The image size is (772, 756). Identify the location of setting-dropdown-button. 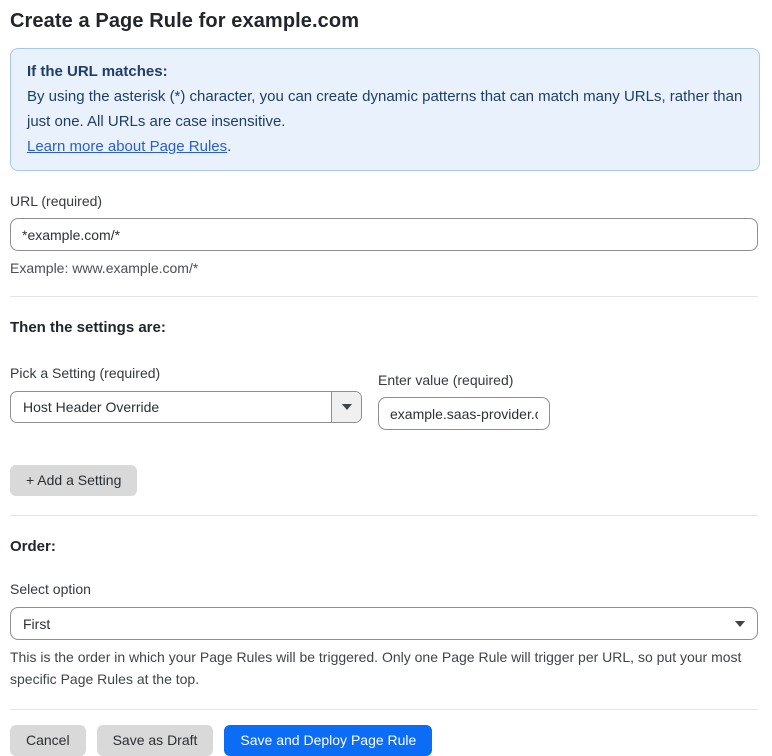
(346, 407).